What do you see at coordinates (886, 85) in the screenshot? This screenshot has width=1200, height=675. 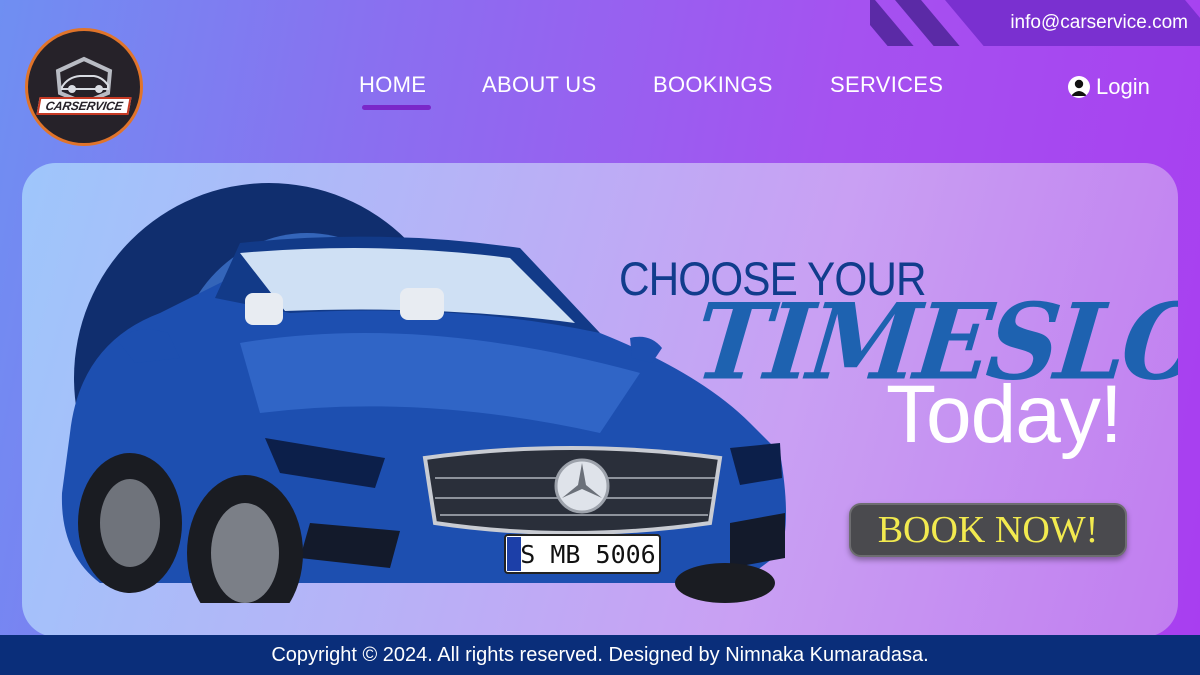 I see `nav-services-link: SERVICES` at bounding box center [886, 85].